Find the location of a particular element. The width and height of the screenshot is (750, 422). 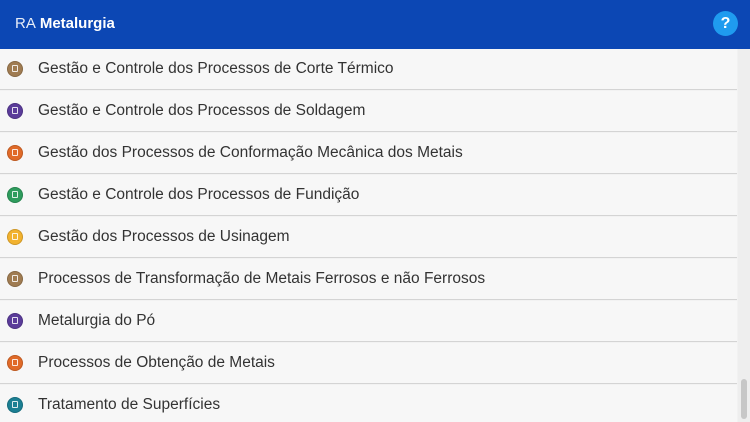

list-item-label: Processos de Obtenção de Metais is located at coordinates (156, 362).